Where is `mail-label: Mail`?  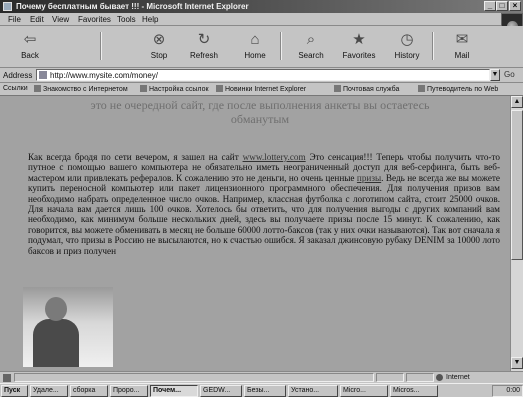
mail-label: Mail is located at coordinates (462, 55).